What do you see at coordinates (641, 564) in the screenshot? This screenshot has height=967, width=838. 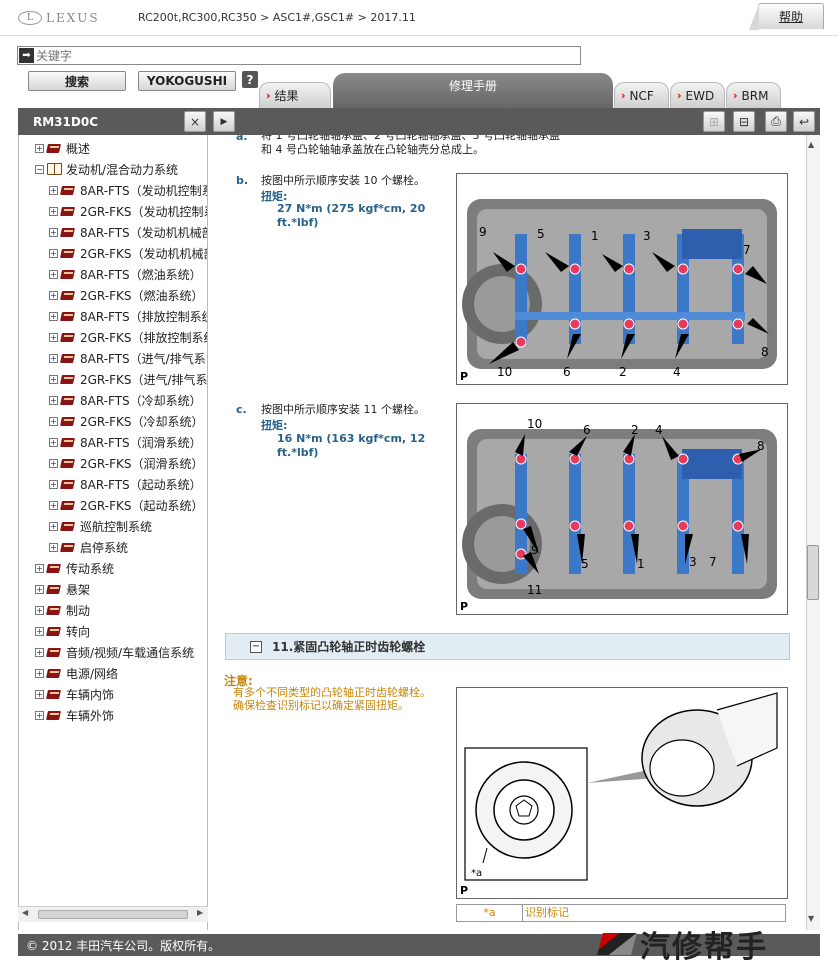 I see `bolt-order-number: 1` at bounding box center [641, 564].